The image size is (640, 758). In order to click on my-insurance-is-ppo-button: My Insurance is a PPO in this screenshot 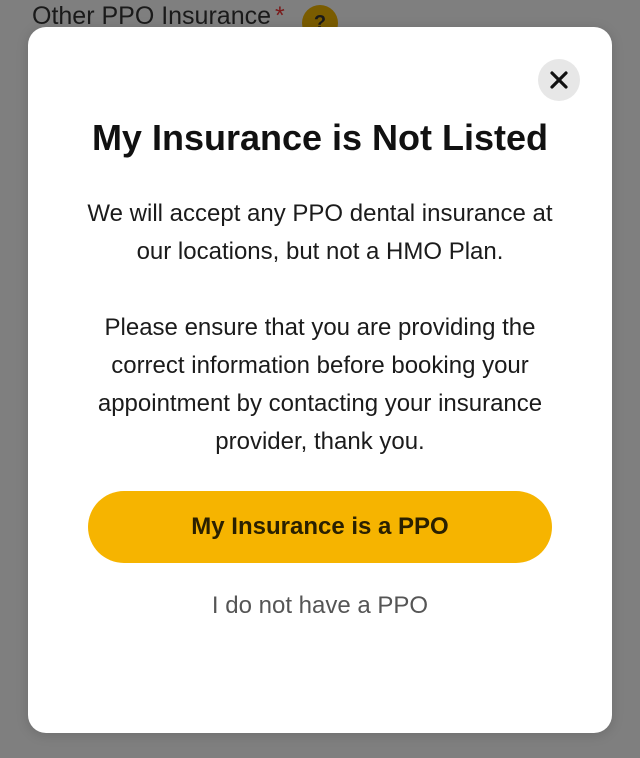, I will do `click(320, 527)`.